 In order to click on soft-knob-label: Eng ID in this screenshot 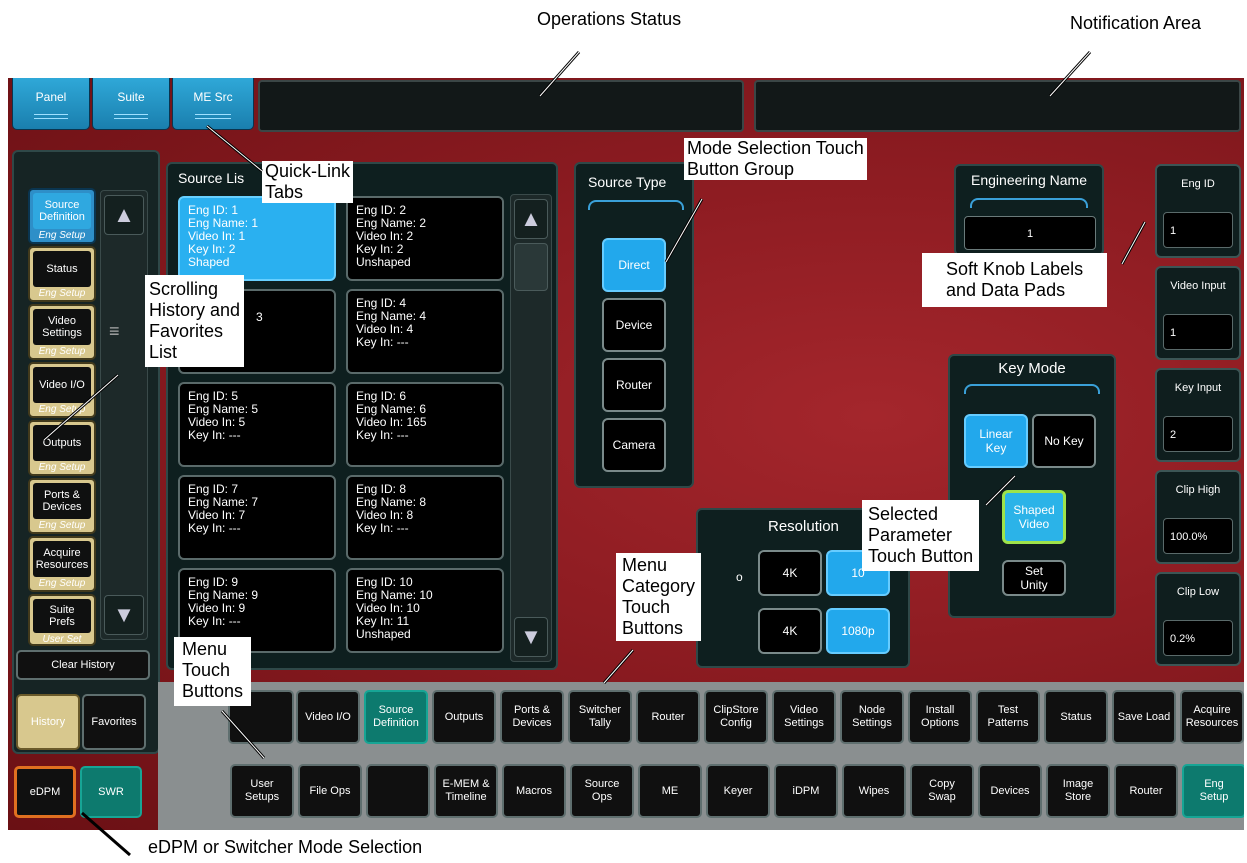, I will do `click(1198, 184)`.